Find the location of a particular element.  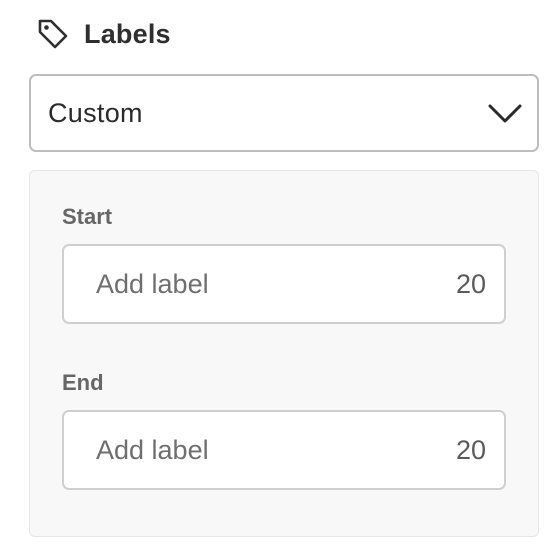

section-title: Labels is located at coordinates (127, 33).